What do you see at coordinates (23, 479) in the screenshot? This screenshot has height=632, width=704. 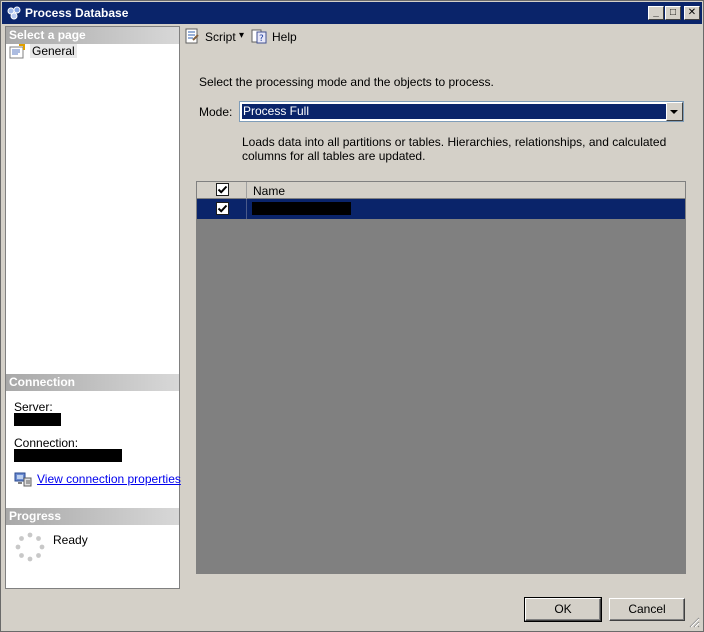 I see `connection-properties-icon` at bounding box center [23, 479].